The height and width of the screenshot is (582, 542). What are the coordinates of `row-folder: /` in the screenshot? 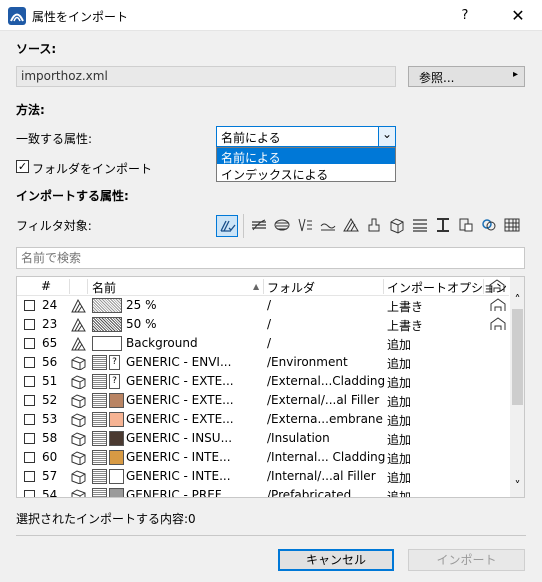 It's located at (269, 343).